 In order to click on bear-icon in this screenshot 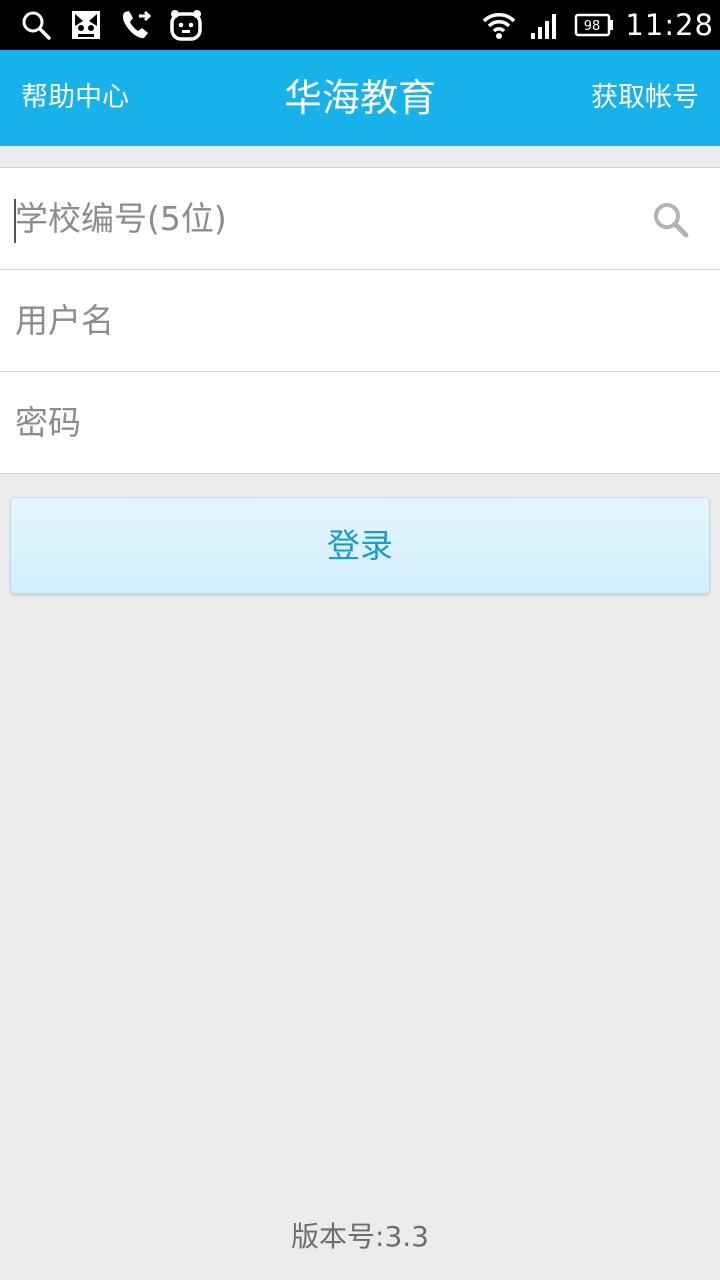, I will do `click(186, 25)`.